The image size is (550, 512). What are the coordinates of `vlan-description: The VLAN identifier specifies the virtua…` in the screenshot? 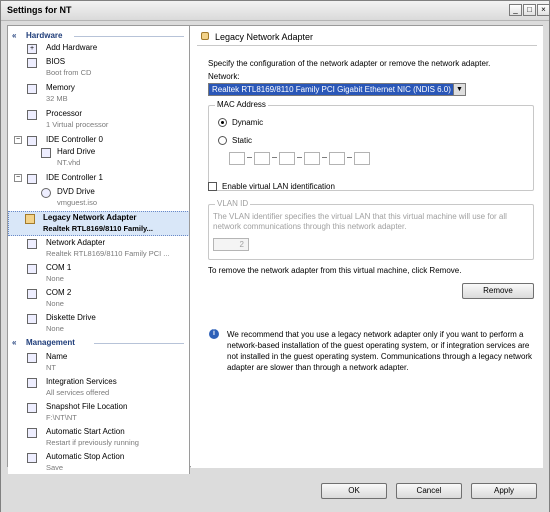 It's located at (360, 221).